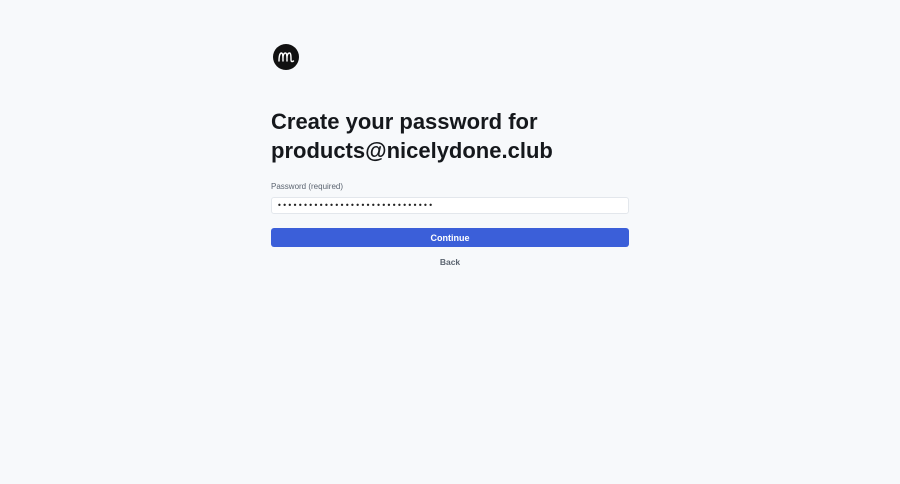 This screenshot has height=484, width=900. What do you see at coordinates (412, 150) in the screenshot?
I see `page-title-email: products@nicelydone.club` at bounding box center [412, 150].